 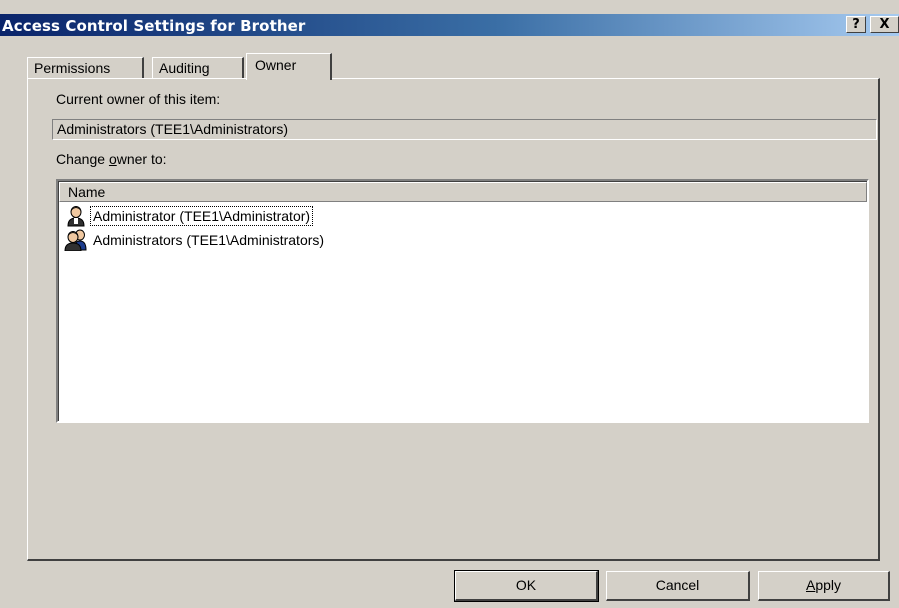 I want to click on current-owner-label: Current owner of this item:, so click(x=138, y=99).